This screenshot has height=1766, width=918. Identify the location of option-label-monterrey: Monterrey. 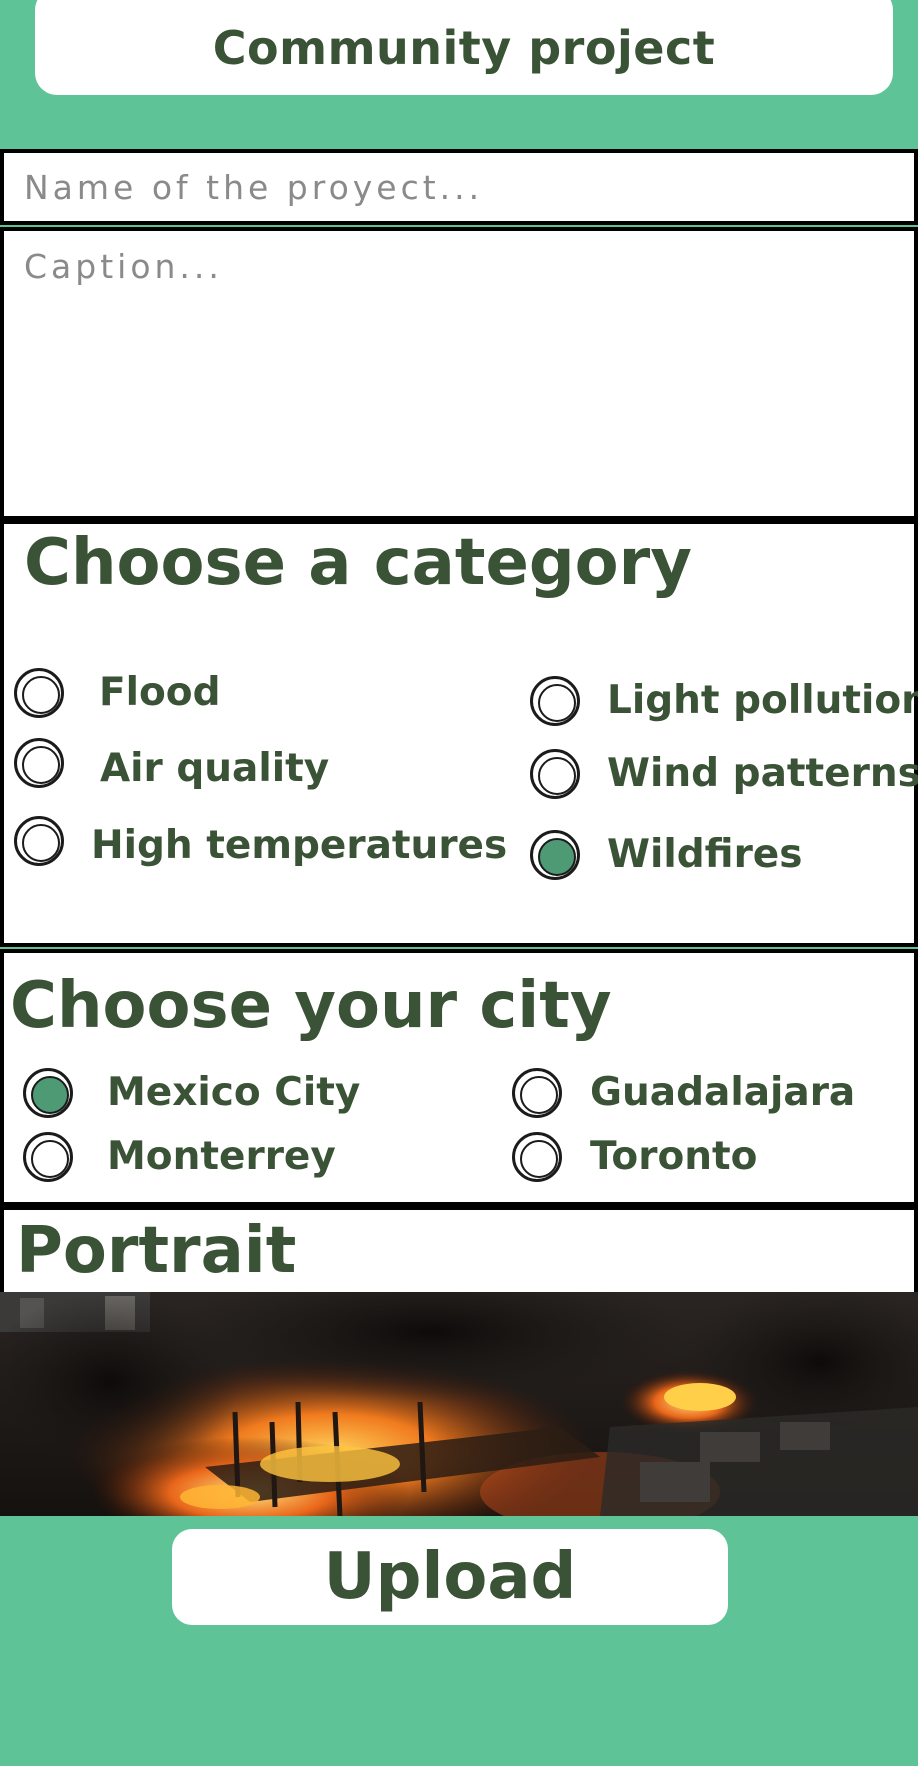
(221, 1156).